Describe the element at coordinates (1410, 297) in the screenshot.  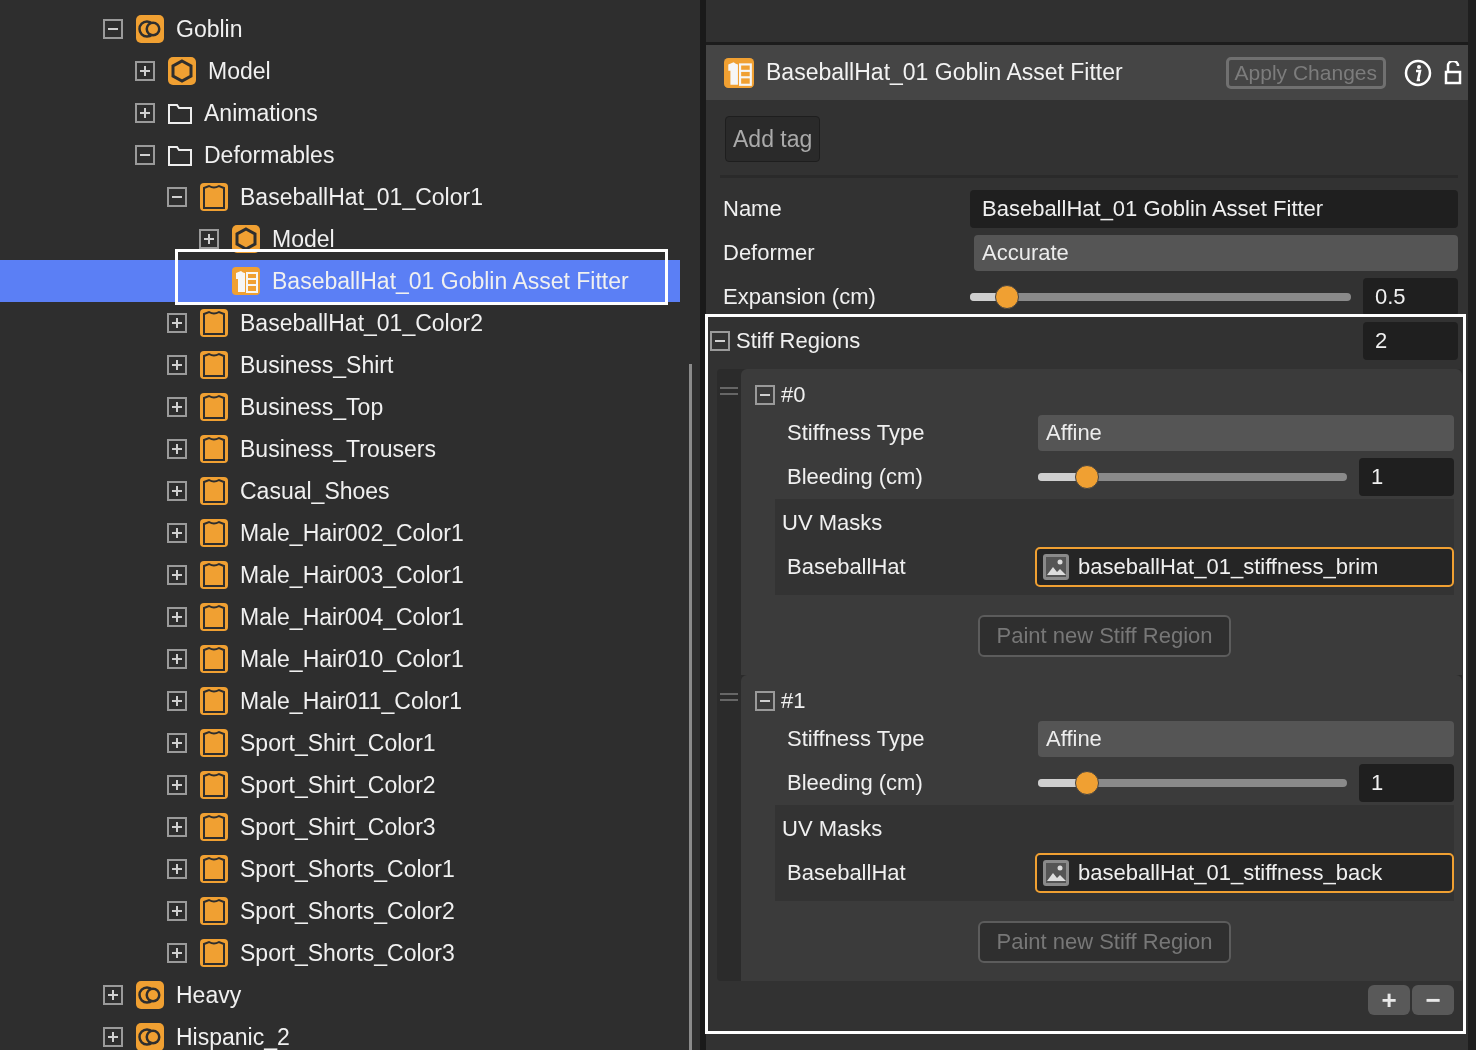
I see `number-field: 0.5` at that location.